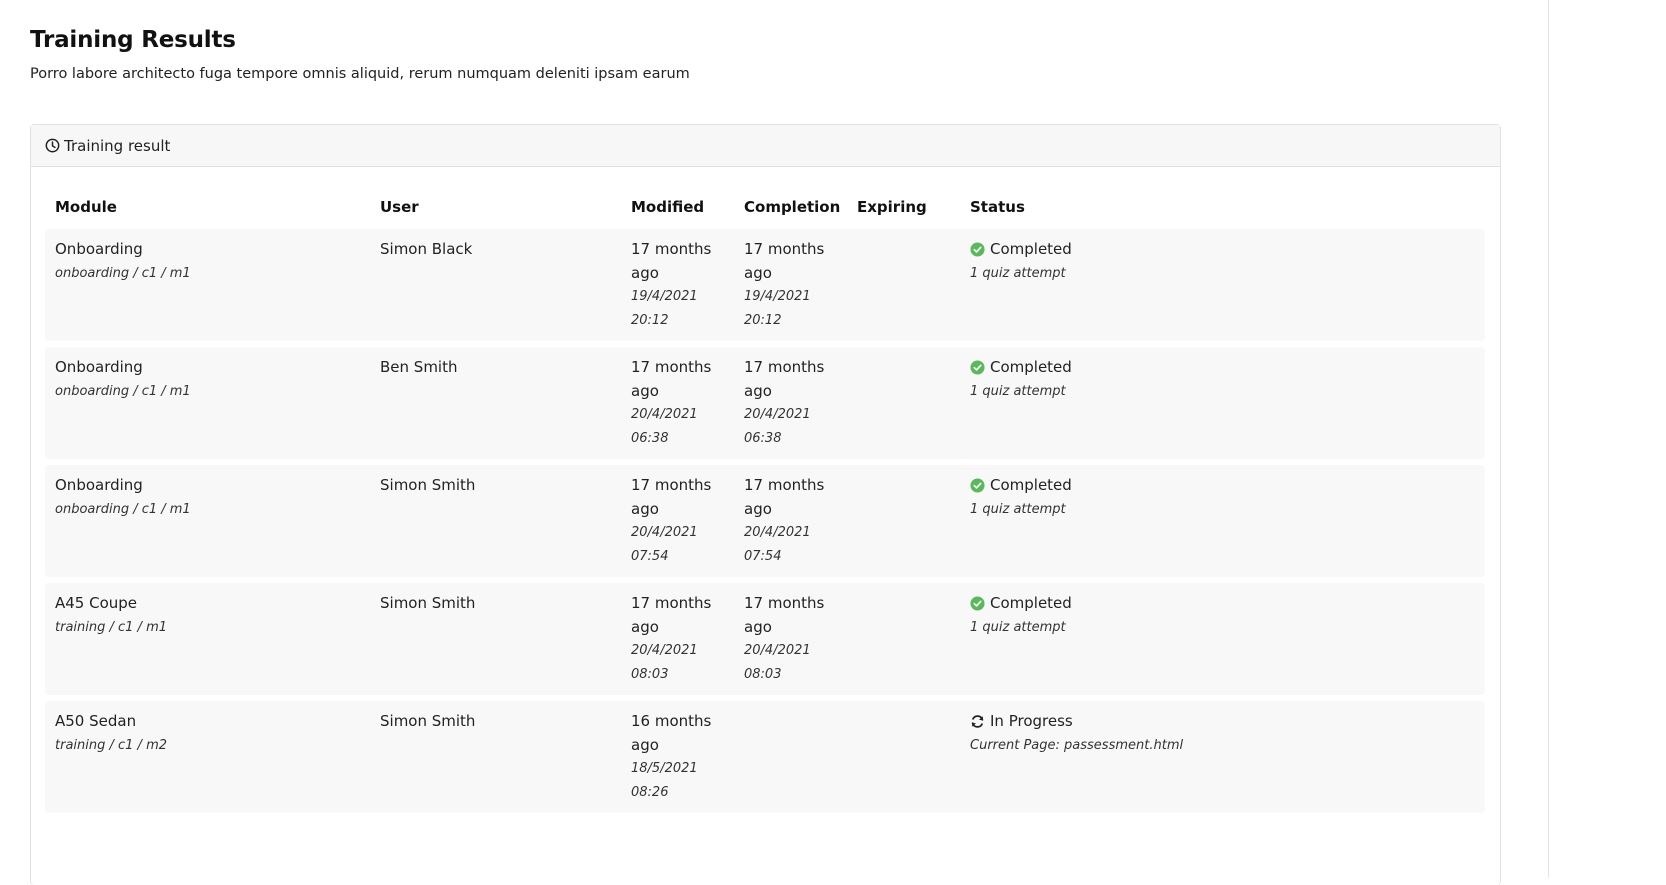 The image size is (1666, 885). Describe the element at coordinates (777, 662) in the screenshot. I see `completion-date: 20/4/2021 08:03` at that location.